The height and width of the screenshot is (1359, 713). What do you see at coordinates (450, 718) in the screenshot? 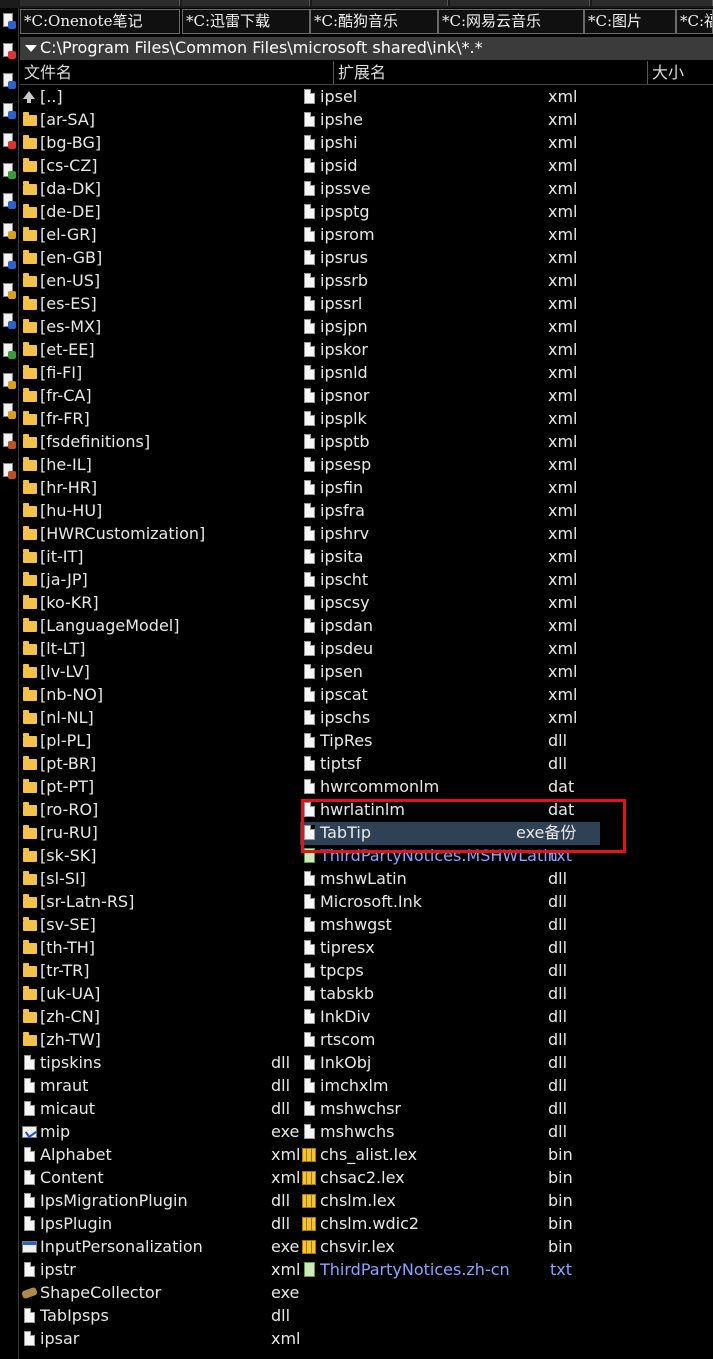
I see `file-row: ipschs xml` at bounding box center [450, 718].